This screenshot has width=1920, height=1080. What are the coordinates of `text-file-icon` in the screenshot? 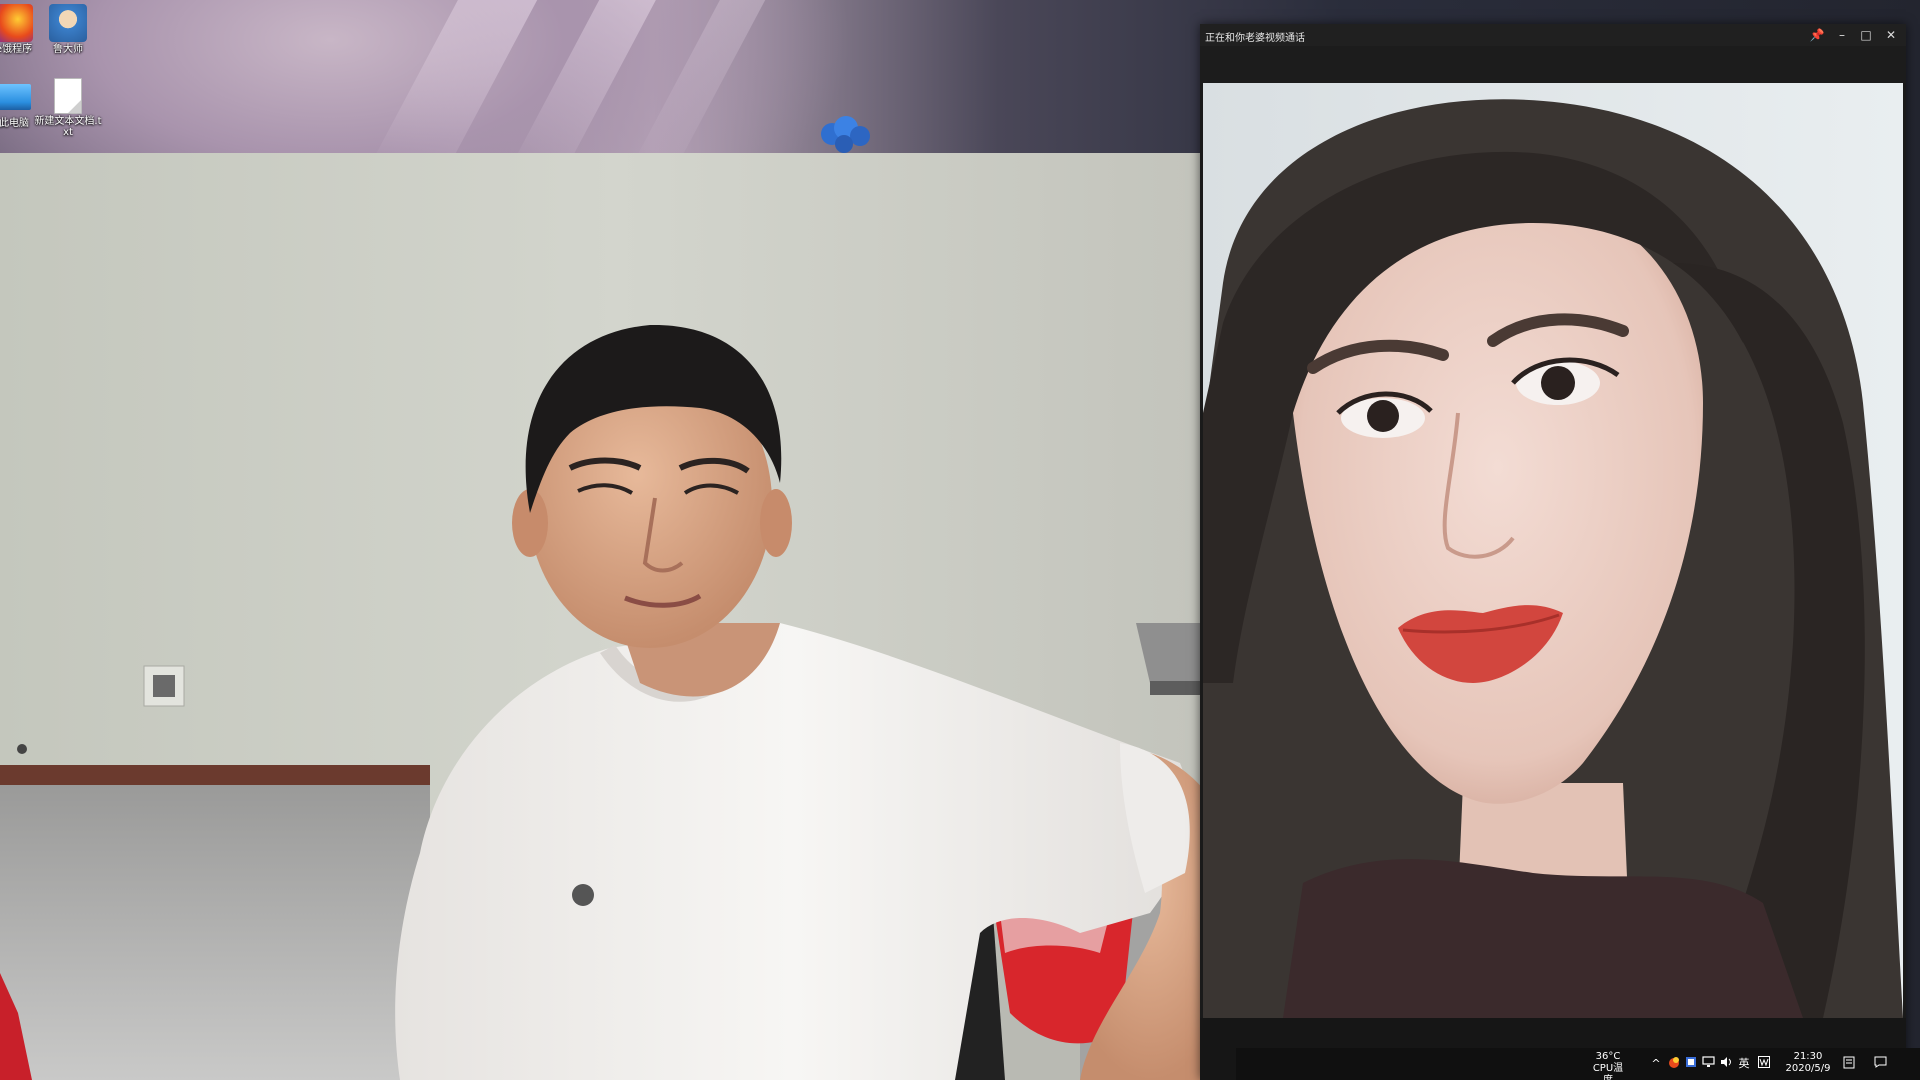 It's located at (68, 96).